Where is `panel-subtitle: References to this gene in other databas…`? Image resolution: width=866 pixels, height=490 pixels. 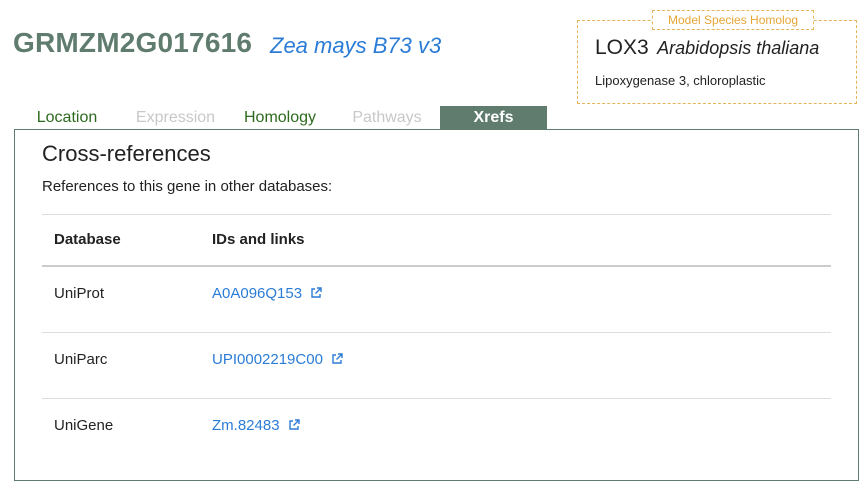
panel-subtitle: References to this gene in other databas… is located at coordinates (187, 186).